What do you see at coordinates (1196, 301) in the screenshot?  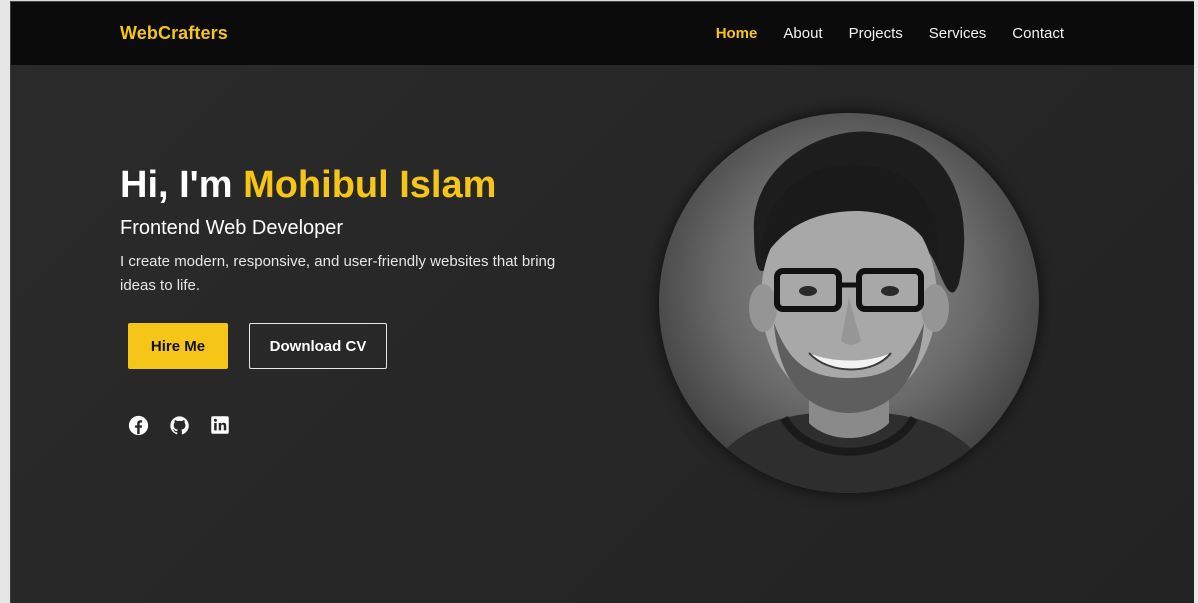 I see `right-gutter` at bounding box center [1196, 301].